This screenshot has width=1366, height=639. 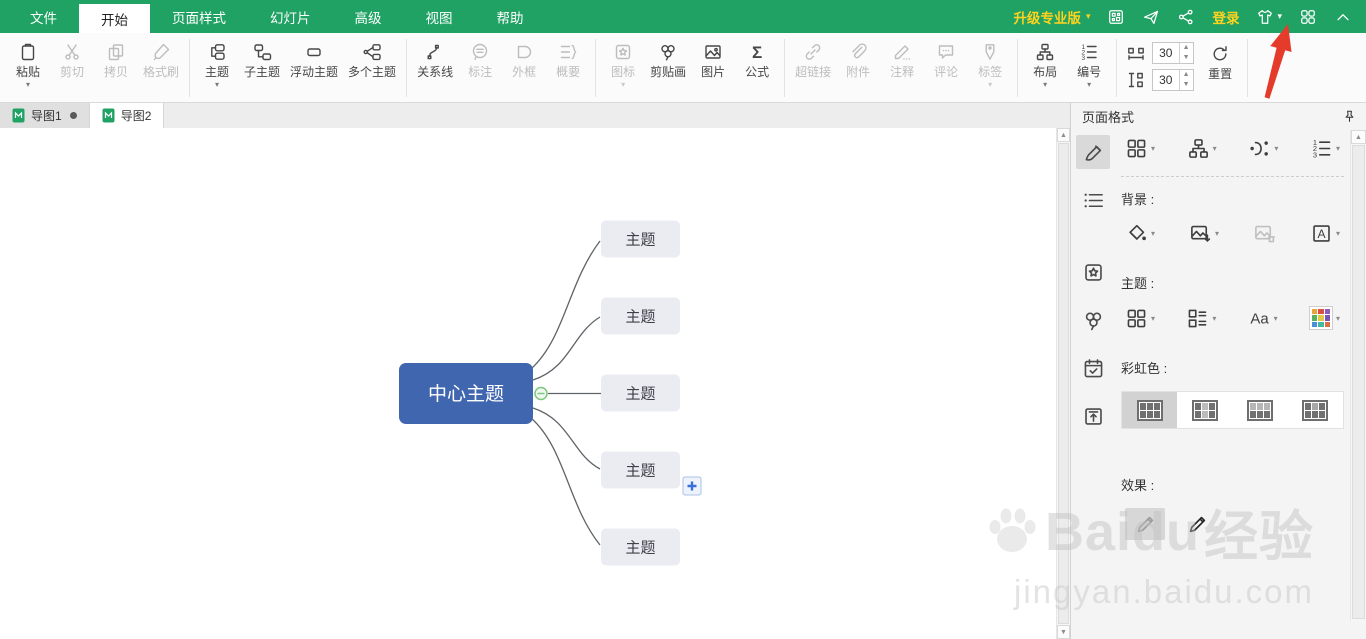 What do you see at coordinates (435, 58) in the screenshot?
I see `relationship-button: 关系线` at bounding box center [435, 58].